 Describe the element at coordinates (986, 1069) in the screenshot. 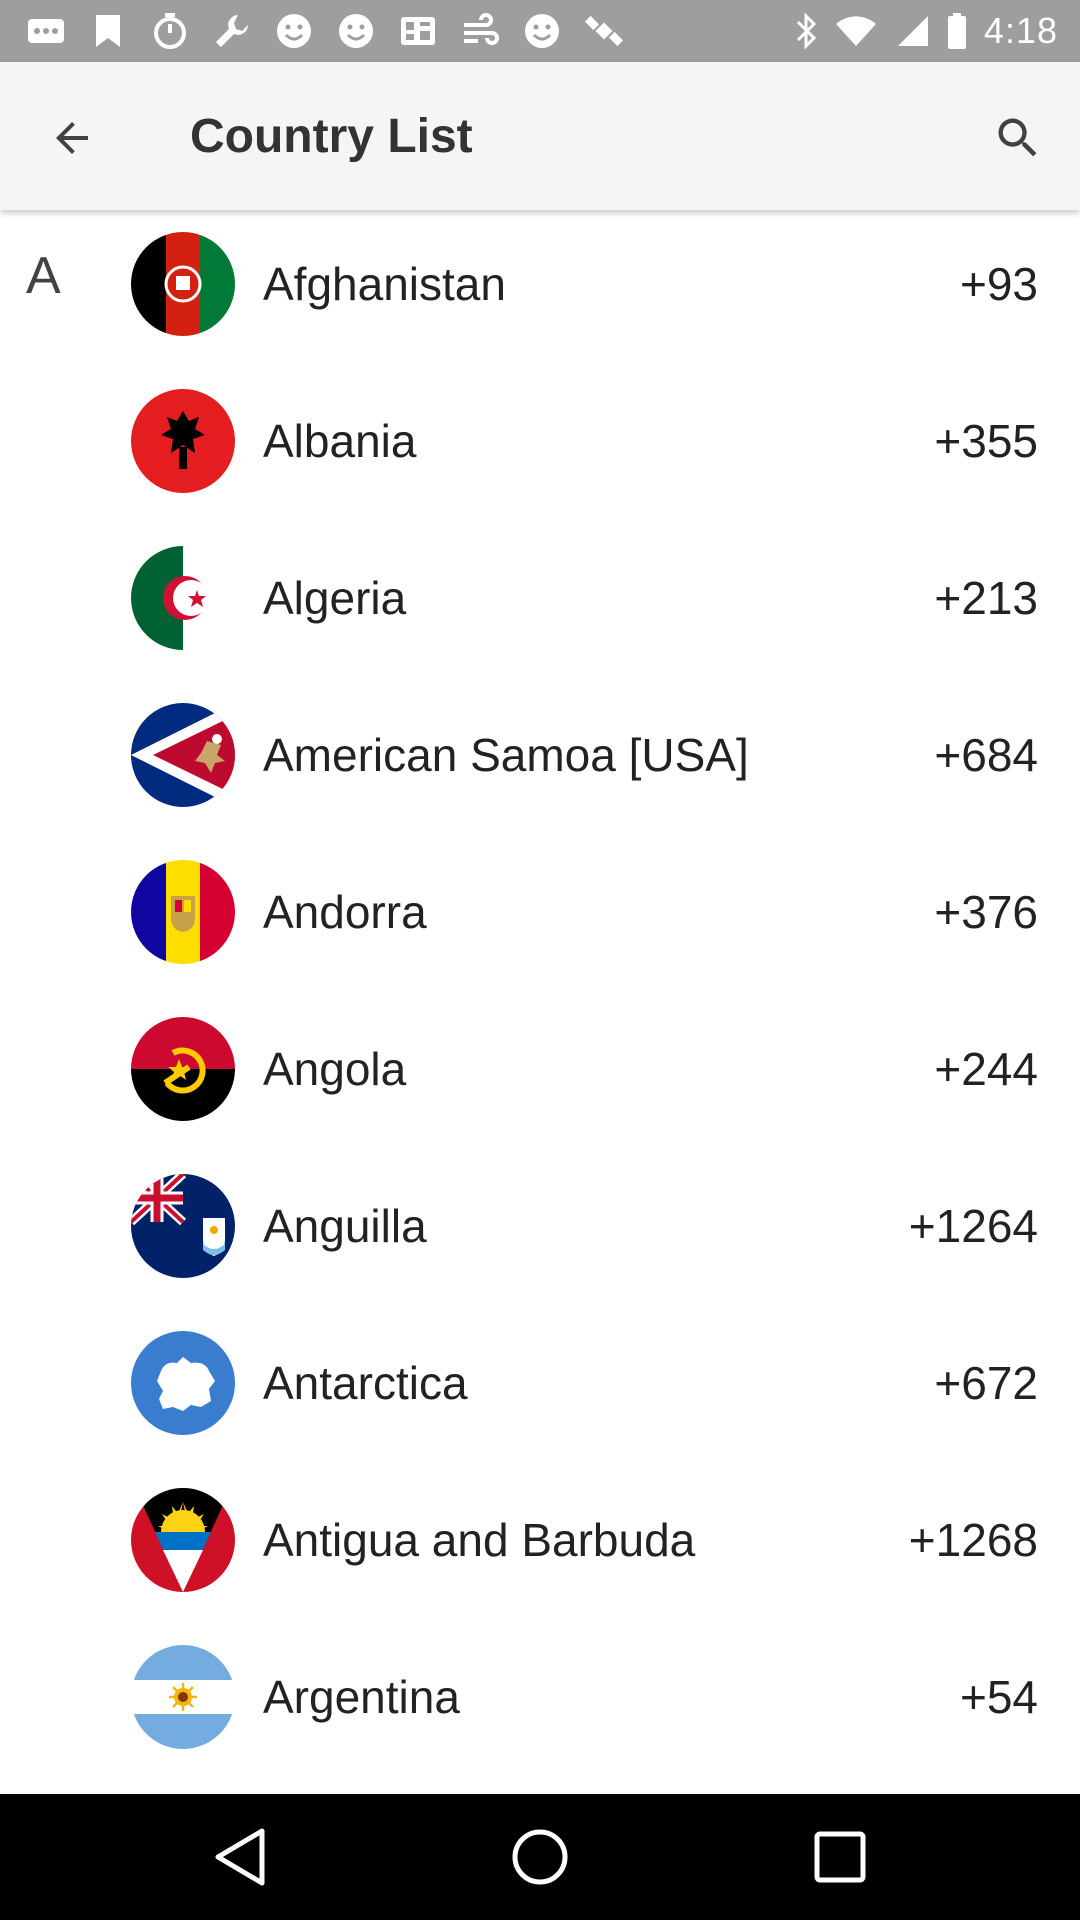

I see `country-code: +244` at that location.